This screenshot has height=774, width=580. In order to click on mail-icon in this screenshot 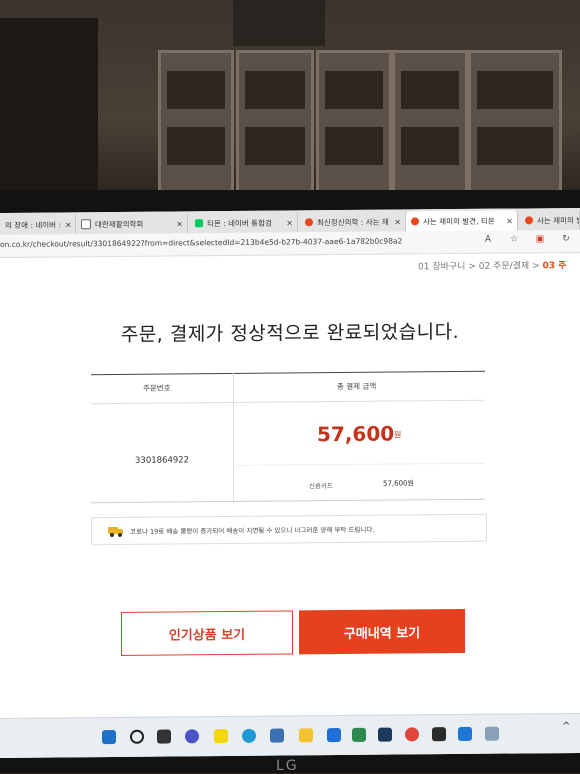, I will do `click(334, 735)`.